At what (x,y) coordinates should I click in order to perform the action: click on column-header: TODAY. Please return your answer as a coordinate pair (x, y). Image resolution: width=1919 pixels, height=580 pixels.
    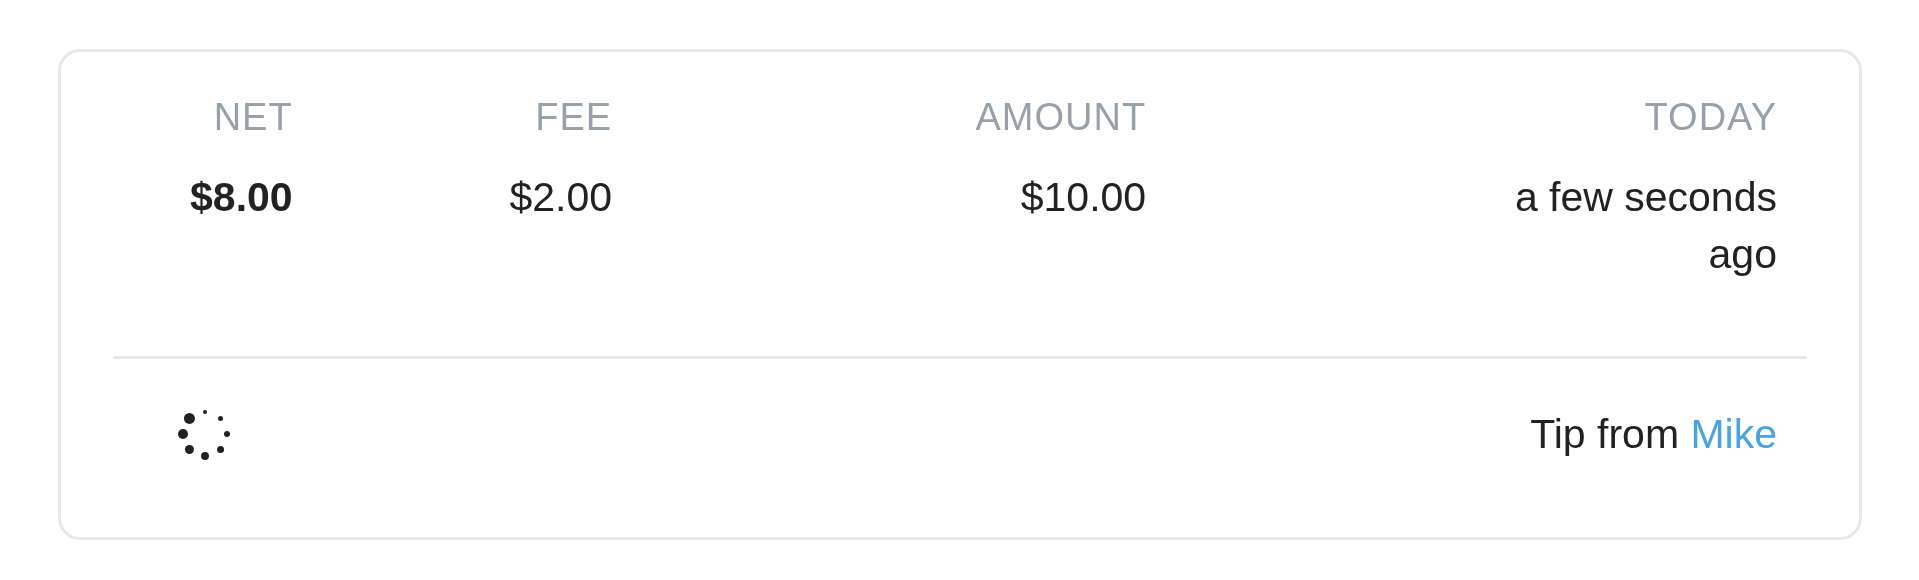
    Looking at the image, I should click on (1710, 117).